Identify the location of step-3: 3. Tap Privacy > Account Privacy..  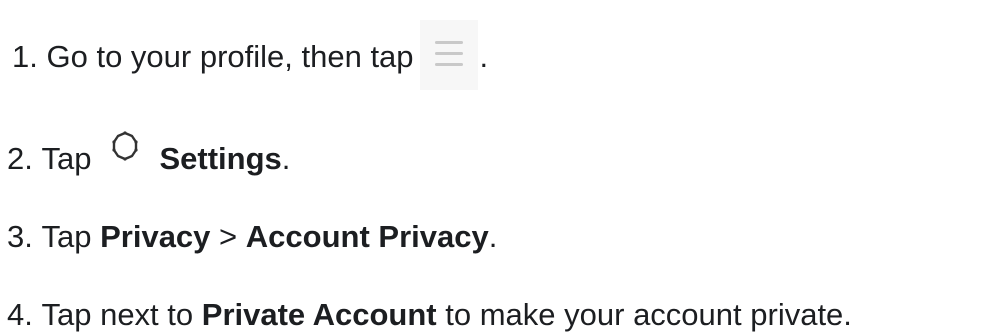
(252, 237).